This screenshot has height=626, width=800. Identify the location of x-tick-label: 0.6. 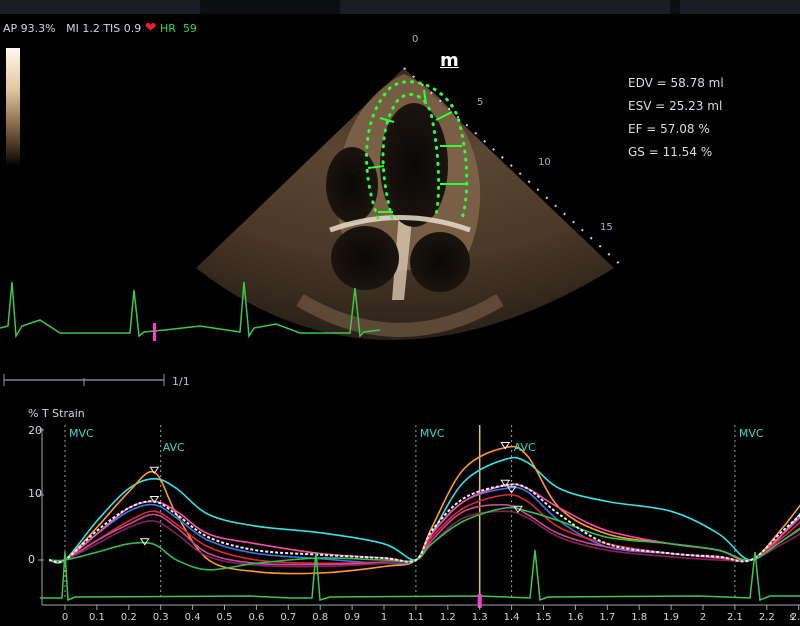
(256, 617).